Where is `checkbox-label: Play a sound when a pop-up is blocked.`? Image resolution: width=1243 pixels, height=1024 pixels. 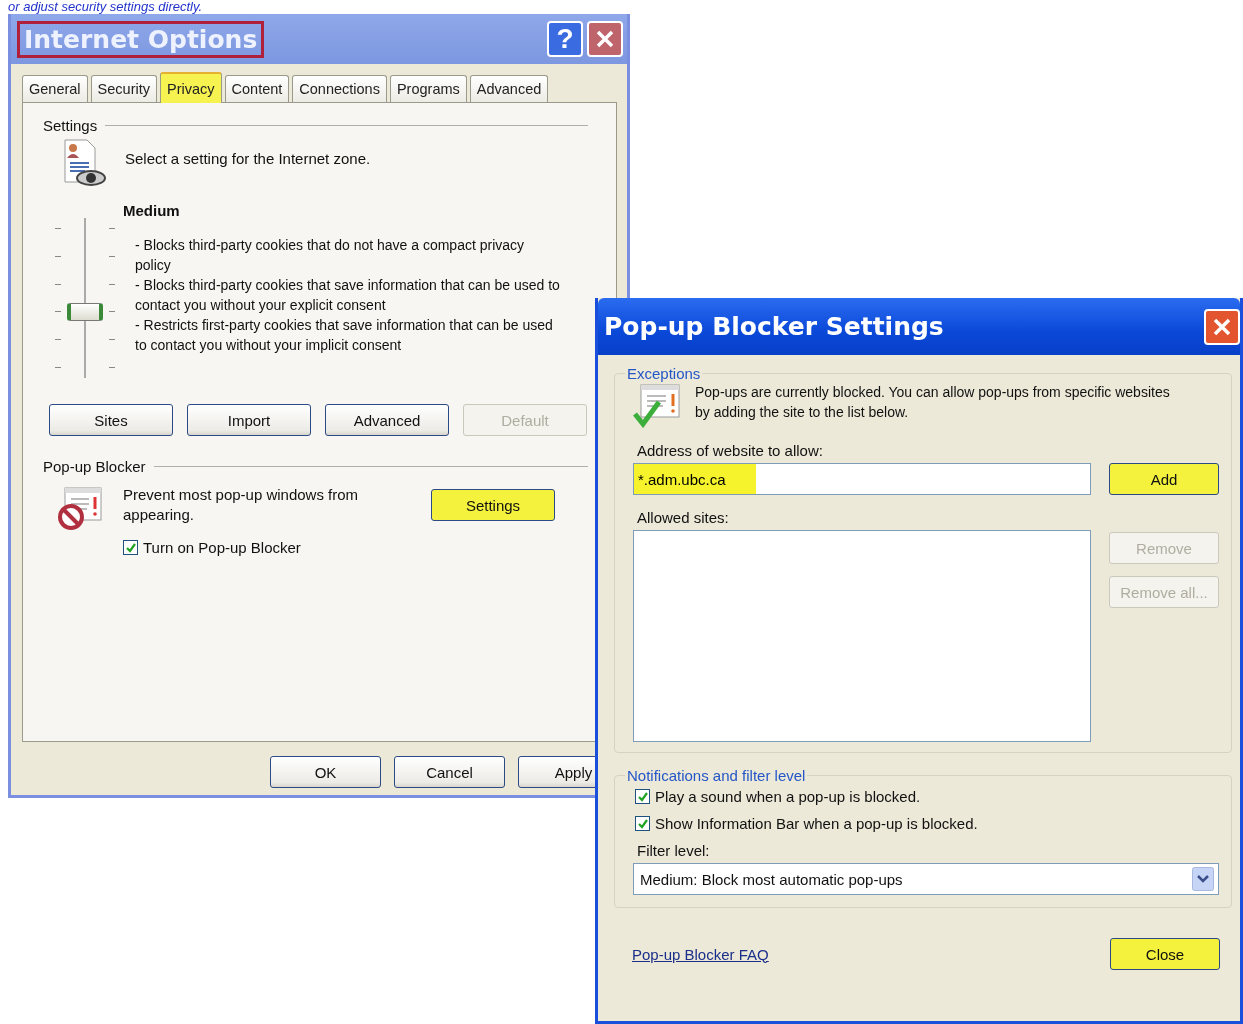 checkbox-label: Play a sound when a pop-up is blocked. is located at coordinates (788, 796).